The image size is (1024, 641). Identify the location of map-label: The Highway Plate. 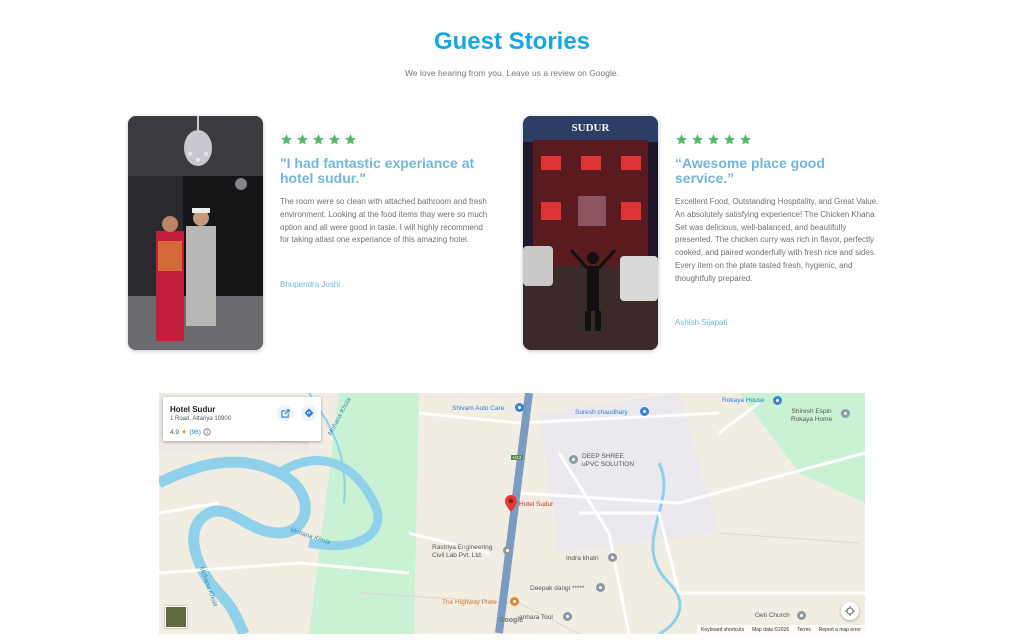
(469, 603).